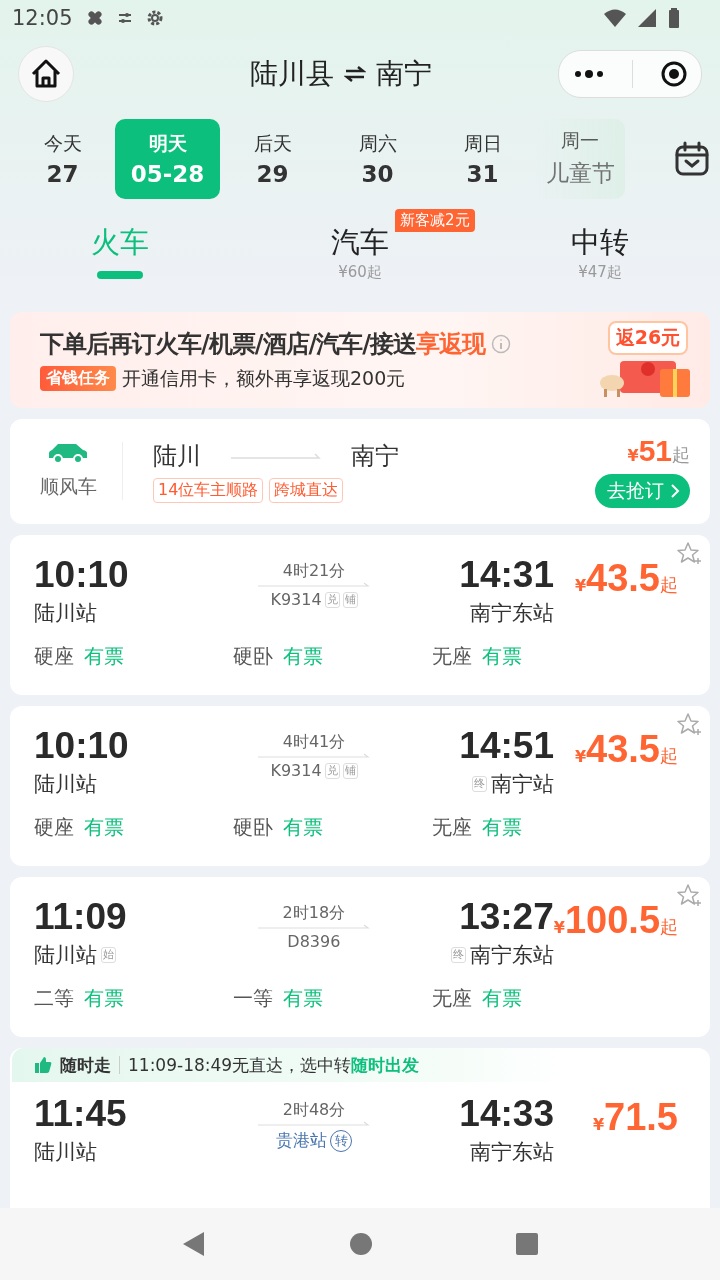  What do you see at coordinates (272, 158) in the screenshot?
I see `date-tab: 后天 29` at bounding box center [272, 158].